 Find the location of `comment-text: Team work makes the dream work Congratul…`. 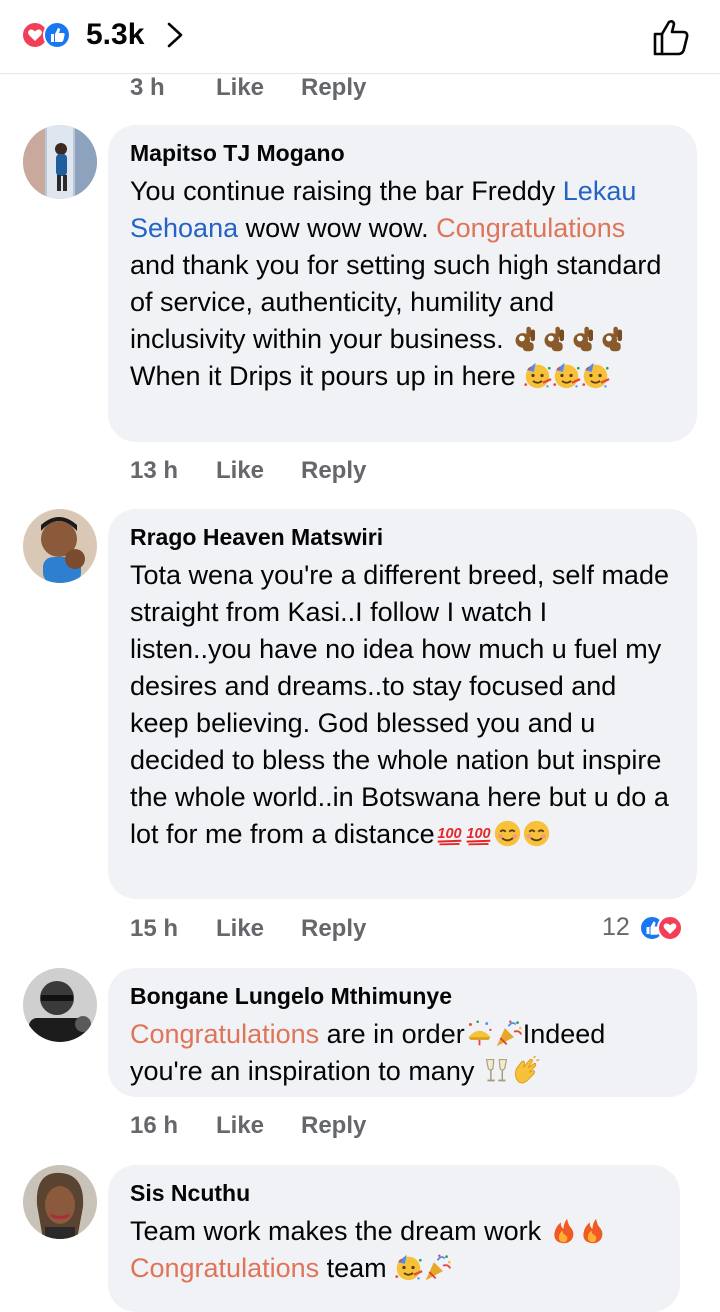

comment-text: Team work makes the dream work Congratul… is located at coordinates (394, 1250).